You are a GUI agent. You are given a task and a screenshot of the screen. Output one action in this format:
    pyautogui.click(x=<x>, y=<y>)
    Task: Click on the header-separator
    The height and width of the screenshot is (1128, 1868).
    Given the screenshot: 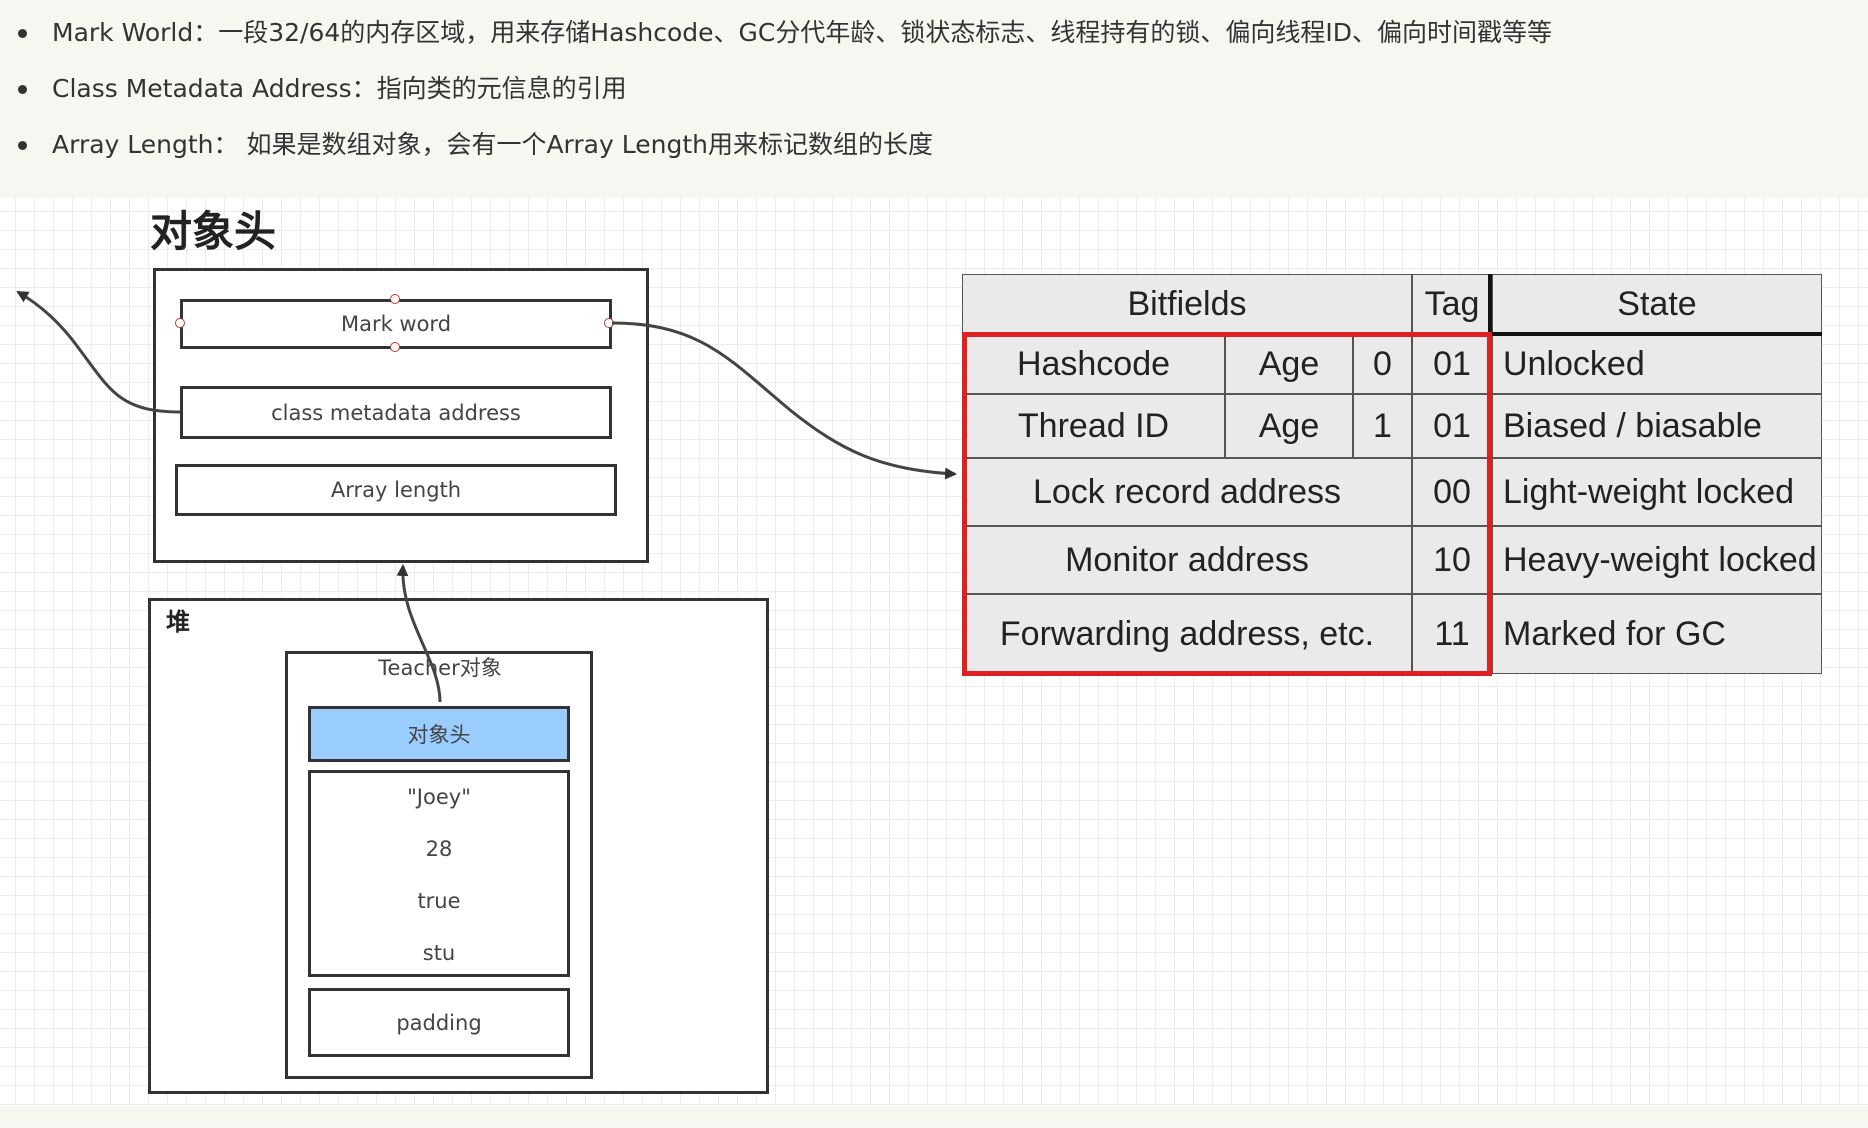 What is the action you would take?
    pyautogui.click(x=1657, y=334)
    